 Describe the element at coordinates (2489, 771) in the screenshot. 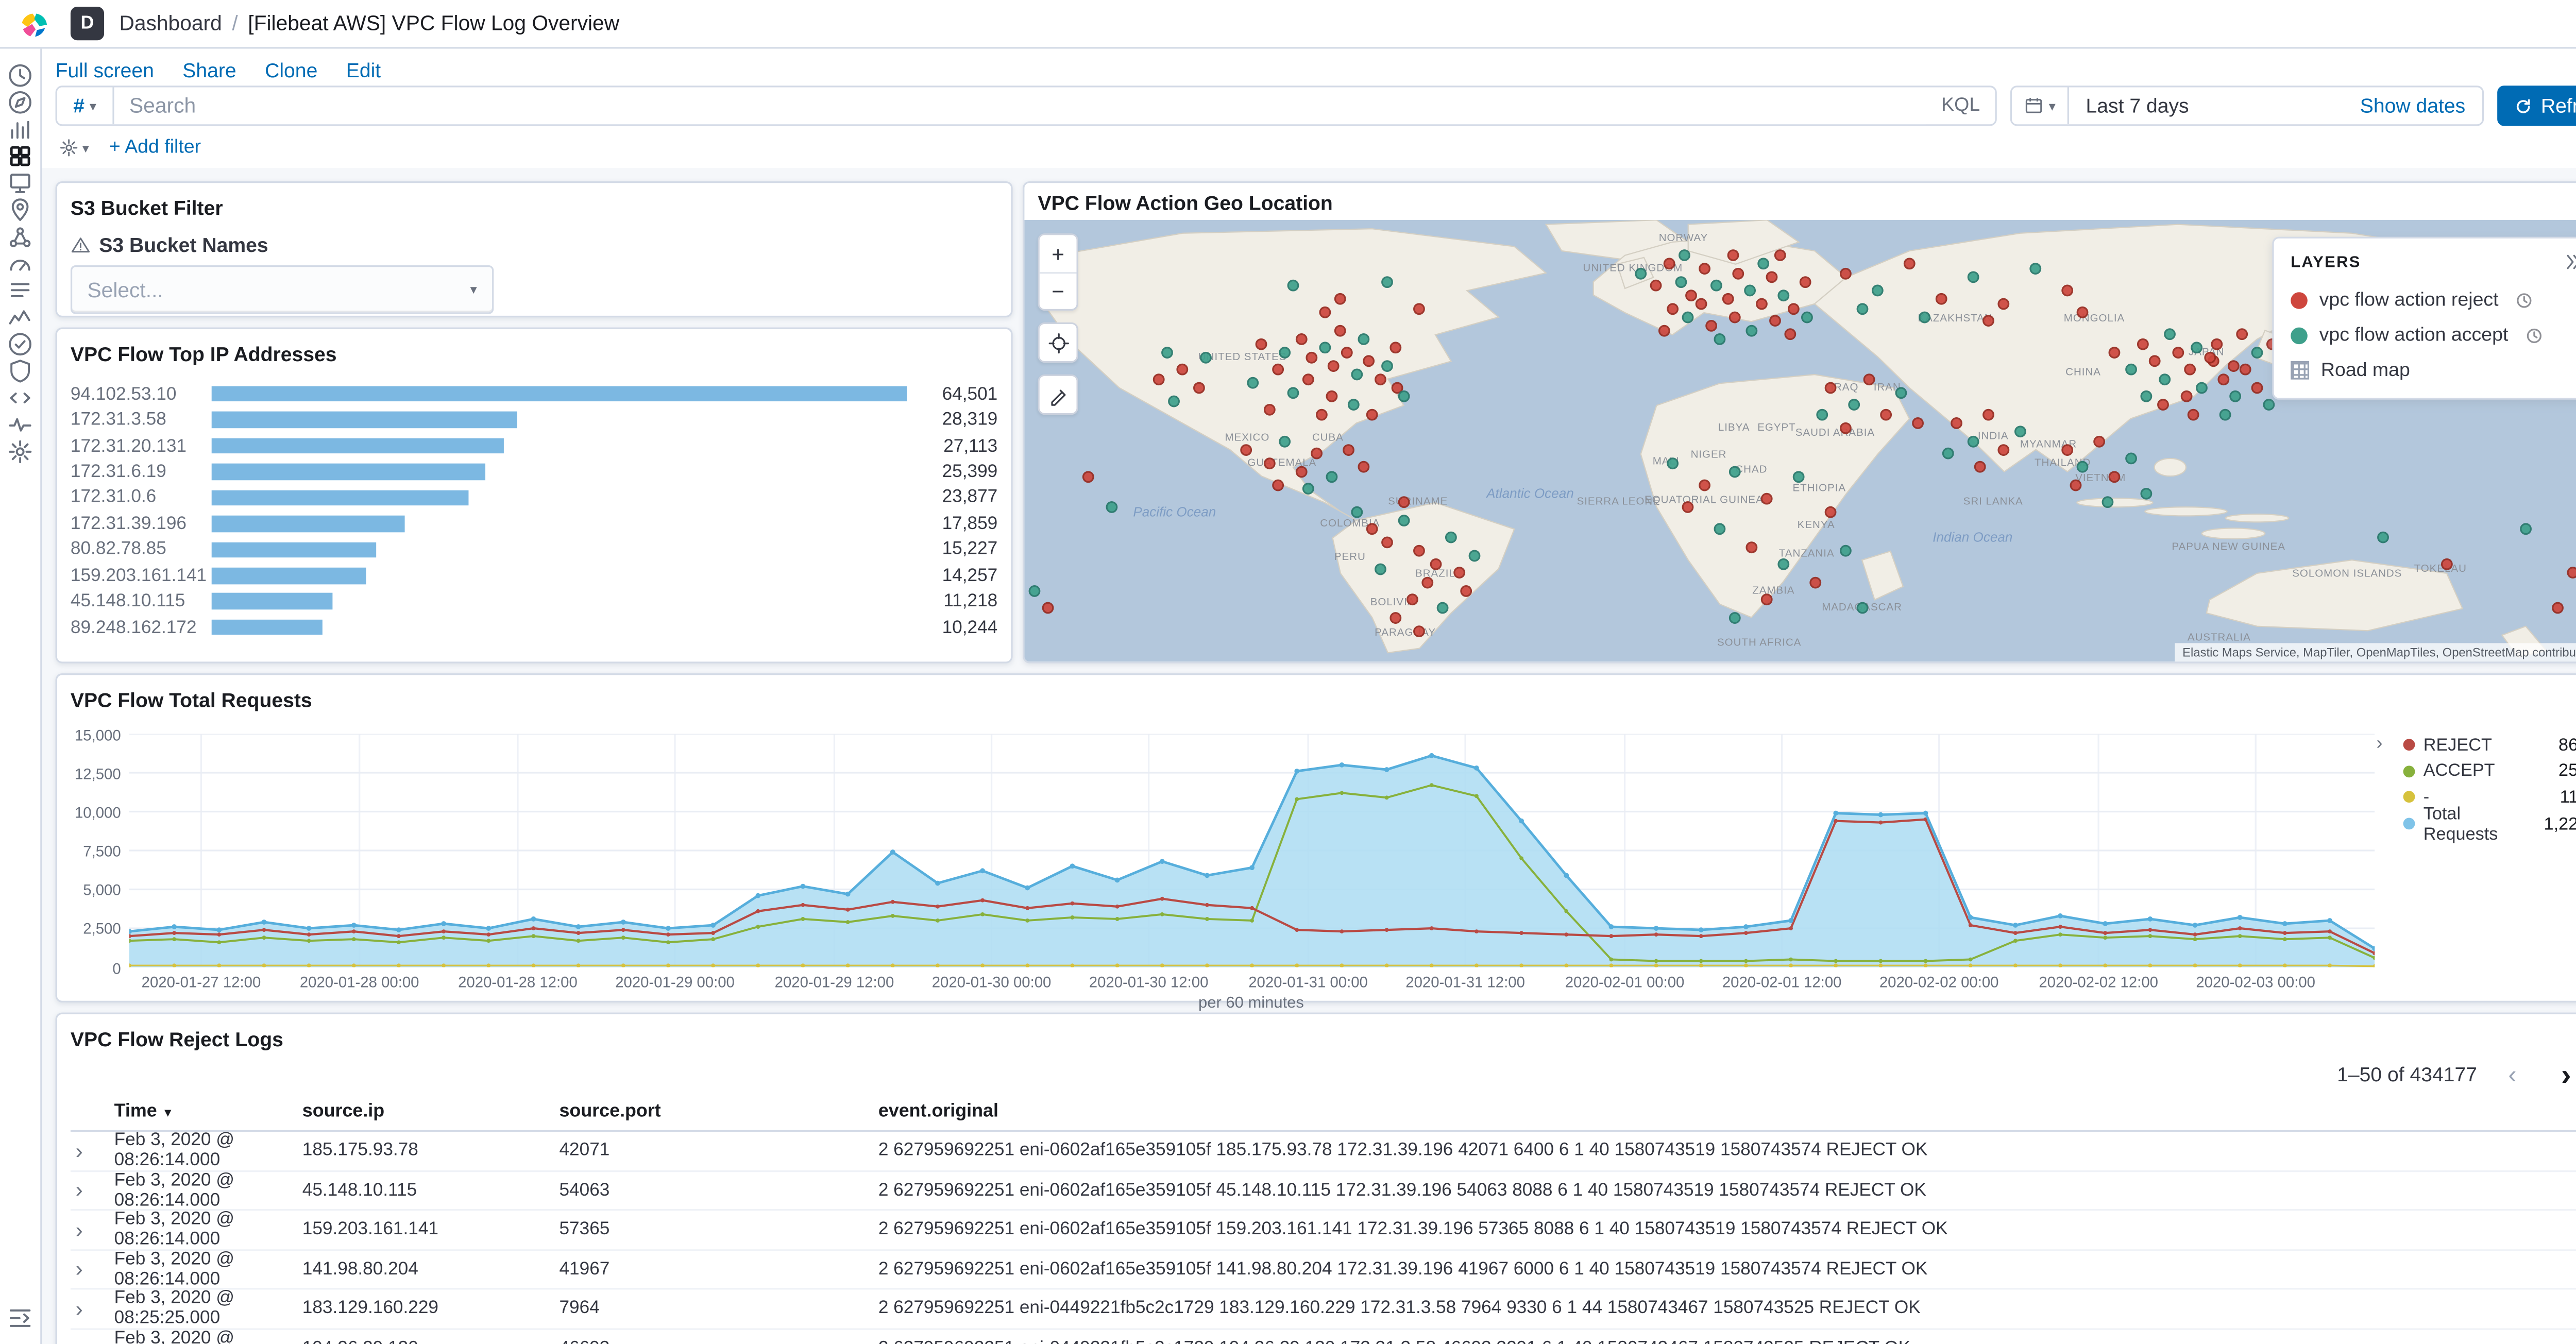

I see `legend-item: ACCEPT 253` at that location.